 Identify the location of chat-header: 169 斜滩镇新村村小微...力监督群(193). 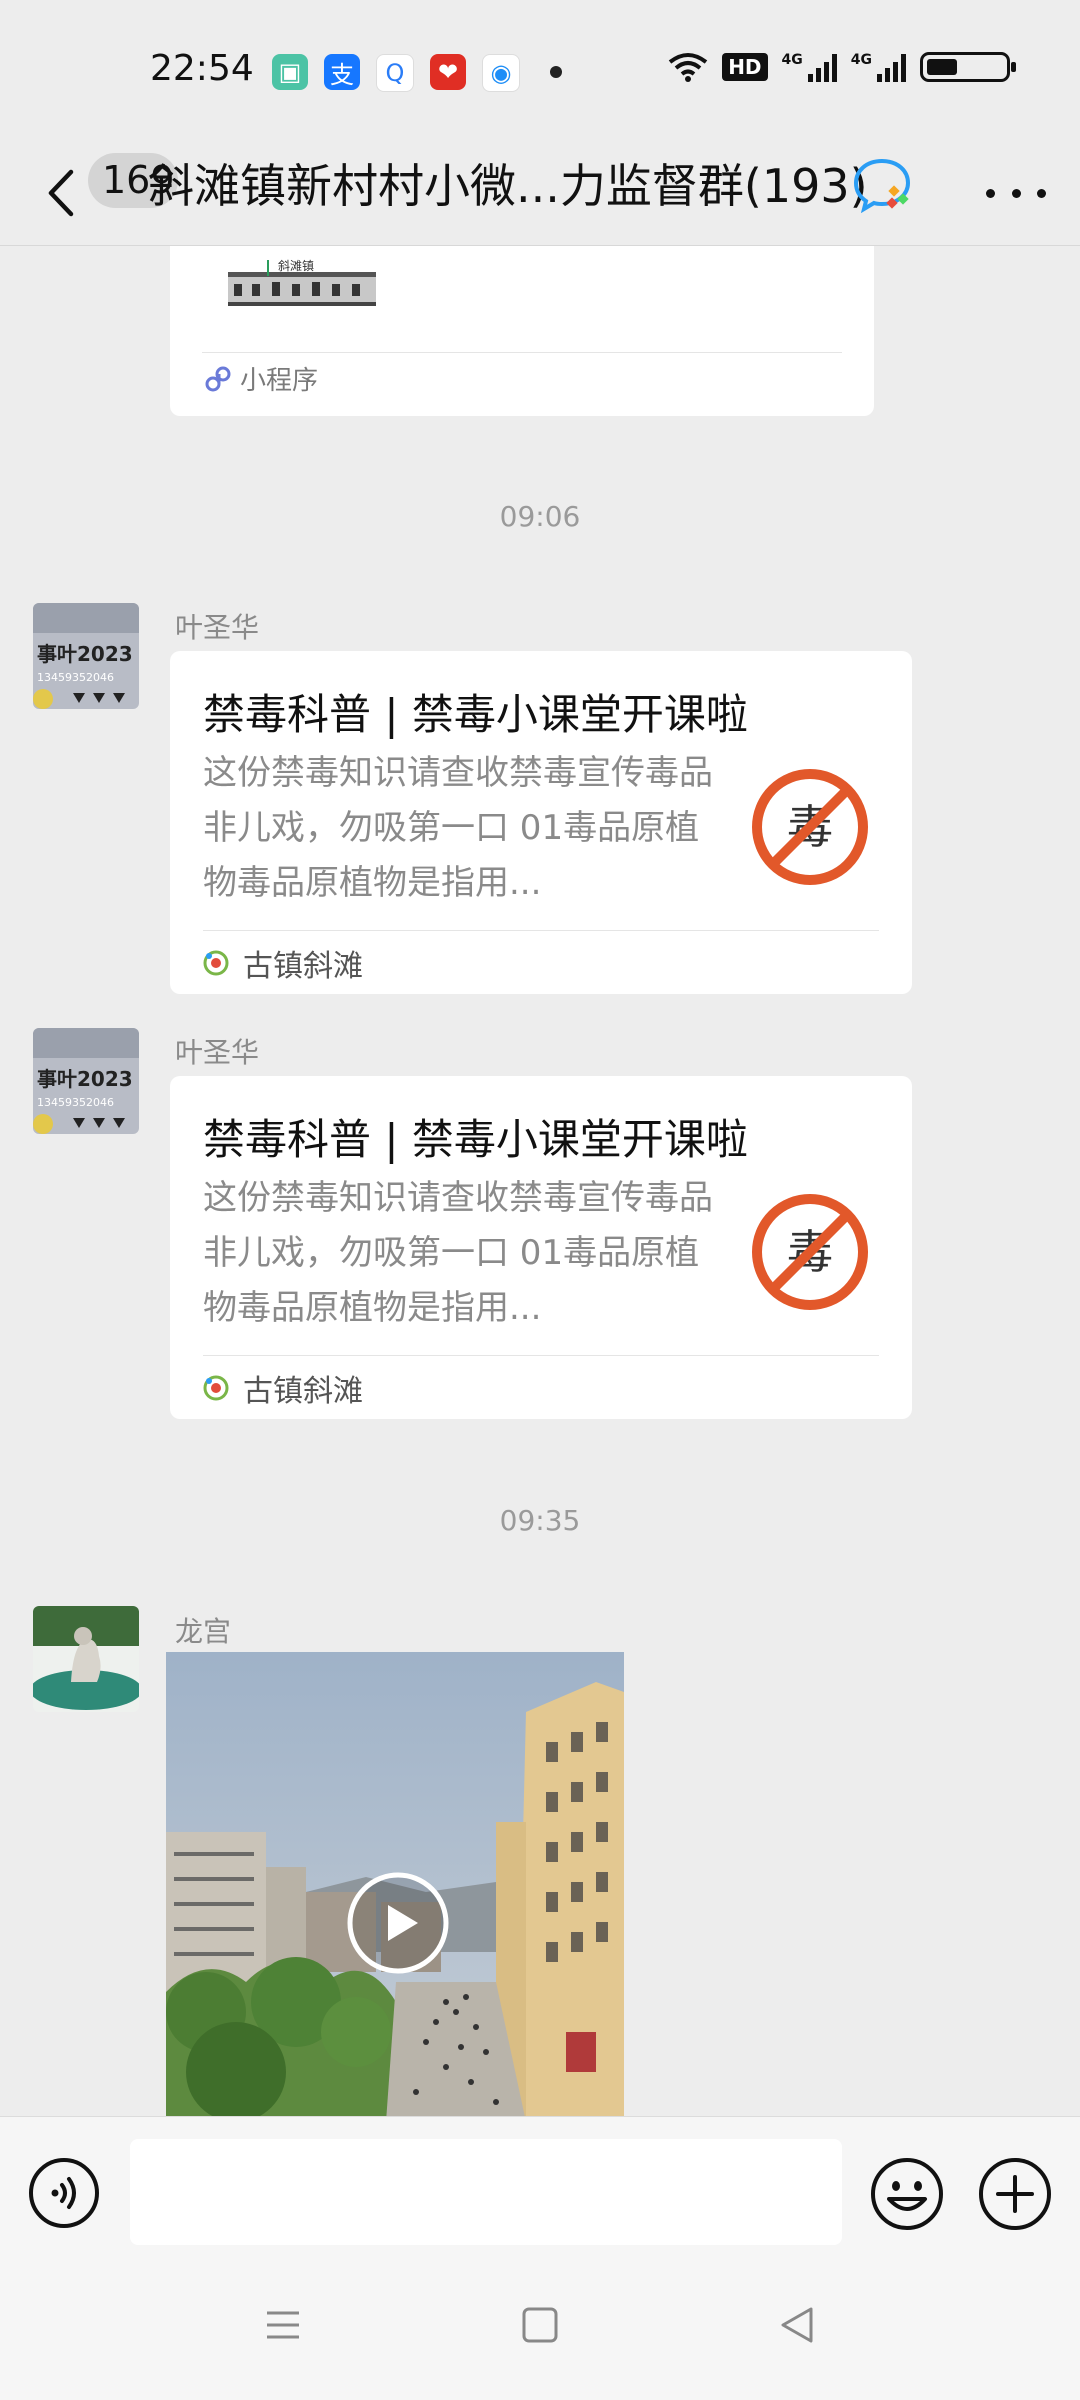
(540, 193).